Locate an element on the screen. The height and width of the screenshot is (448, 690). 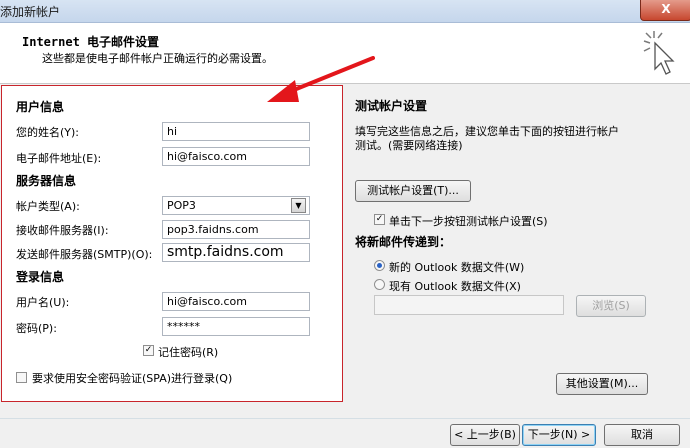
account-type-select: POP3 ▼ is located at coordinates (236, 205).